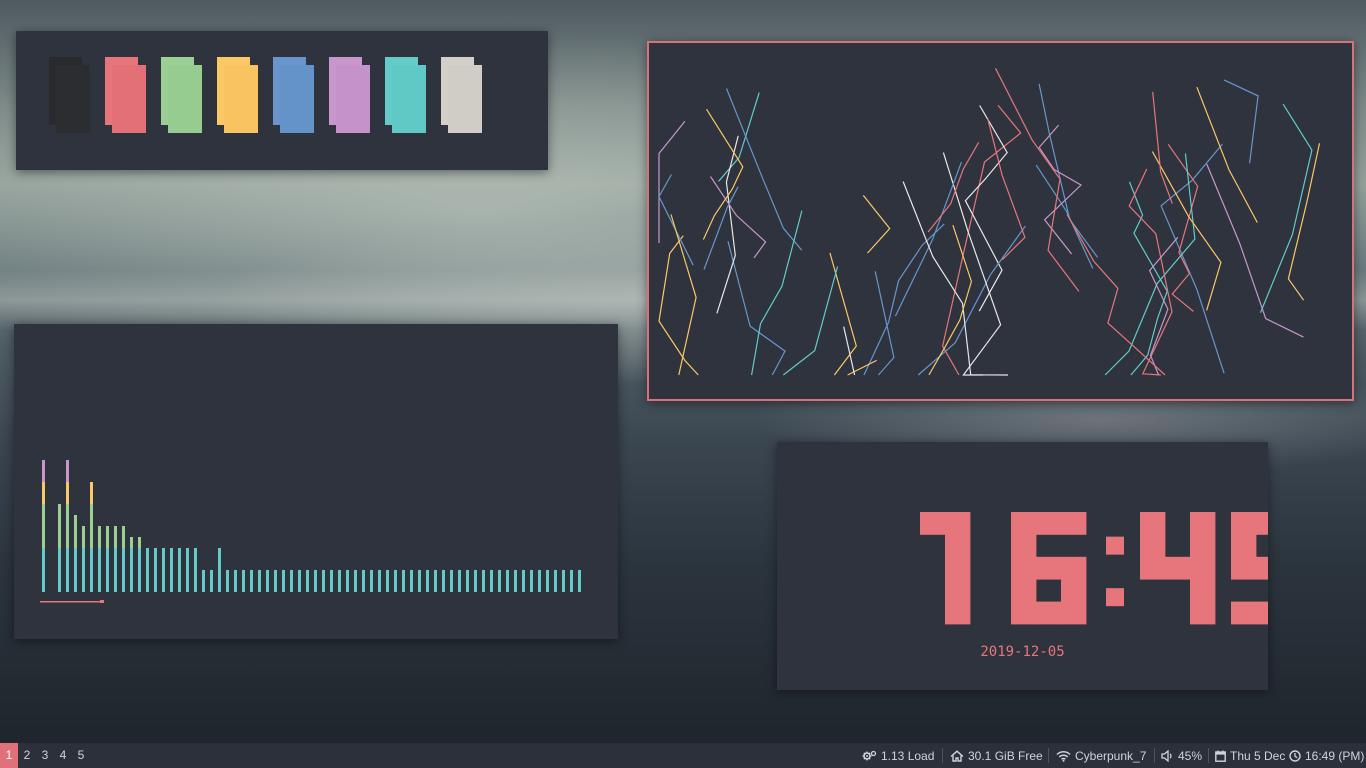 This screenshot has height=768, width=1366. What do you see at coordinates (45, 755) in the screenshot?
I see `workspace-3: 3` at bounding box center [45, 755].